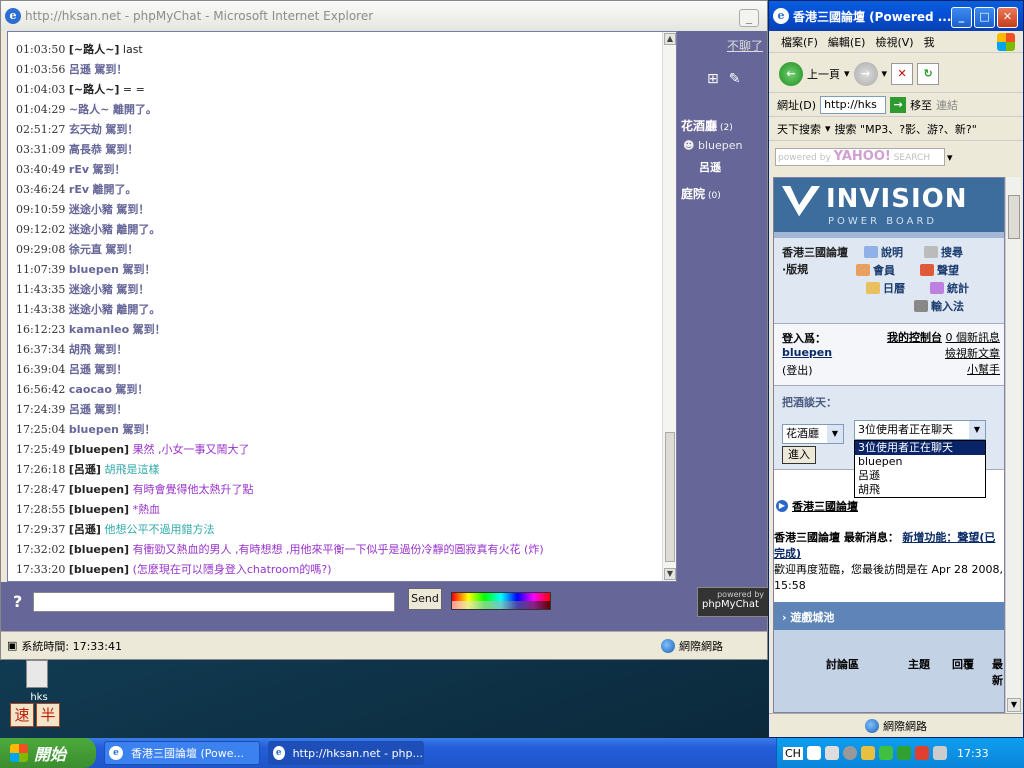 This screenshot has height=768, width=1024. What do you see at coordinates (885, 753) in the screenshot?
I see `network-icon` at bounding box center [885, 753].